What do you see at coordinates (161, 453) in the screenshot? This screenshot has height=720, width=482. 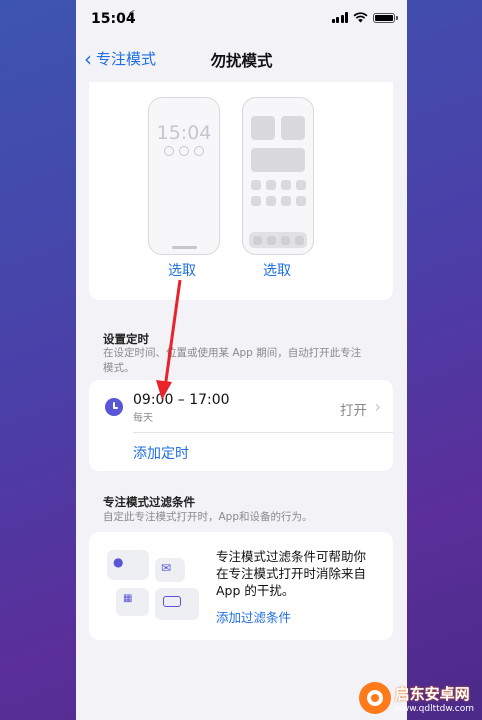 I see `add-schedule-button: 添加定时` at bounding box center [161, 453].